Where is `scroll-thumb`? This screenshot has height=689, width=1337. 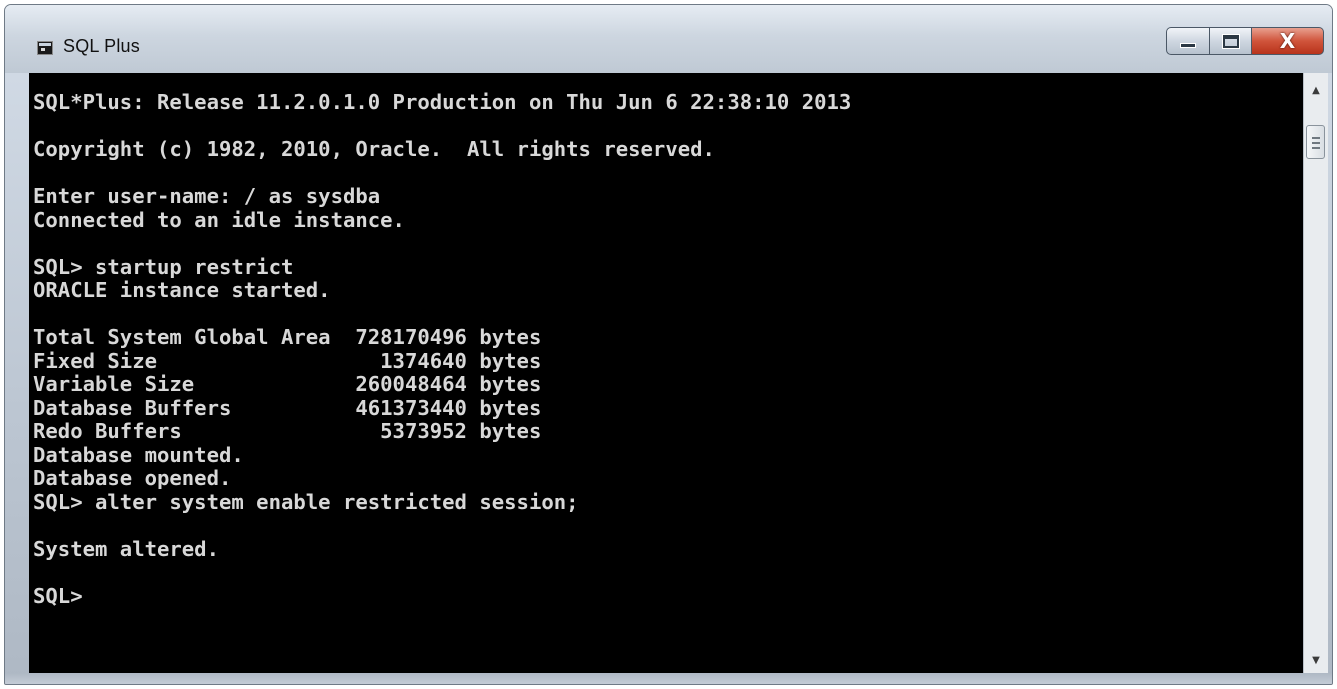 scroll-thumb is located at coordinates (1315, 142).